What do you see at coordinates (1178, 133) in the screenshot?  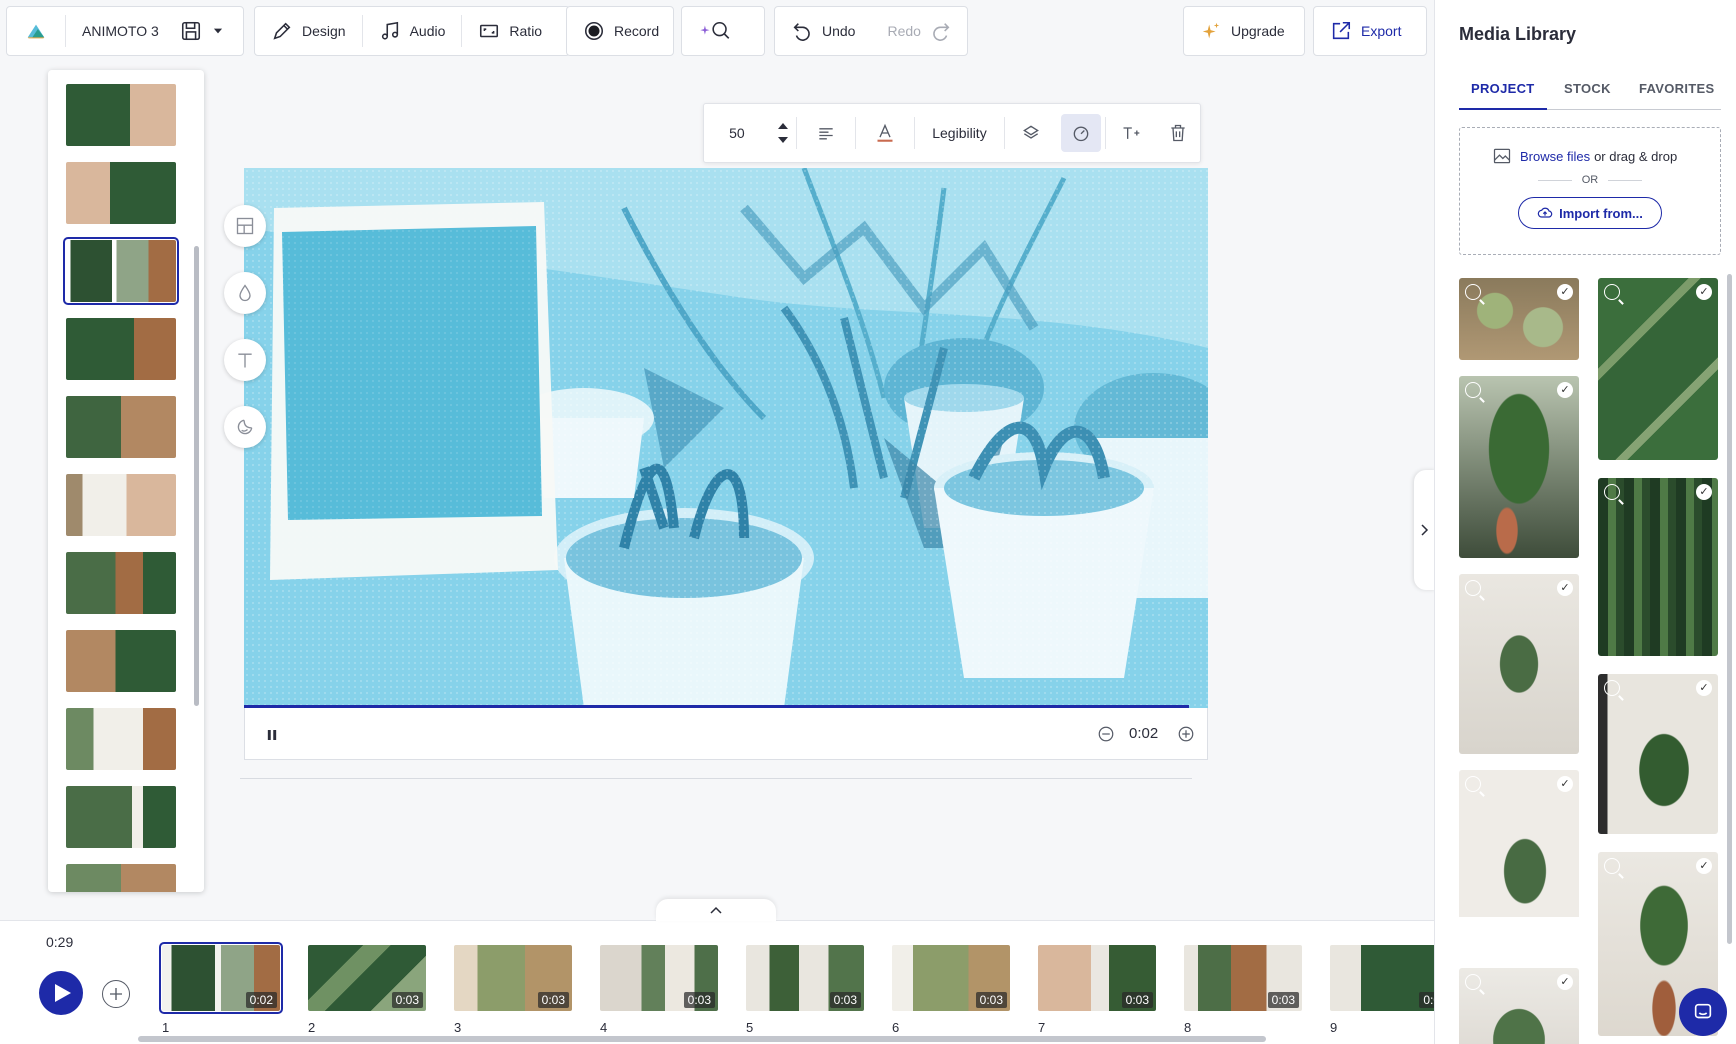 I see `delete-button` at bounding box center [1178, 133].